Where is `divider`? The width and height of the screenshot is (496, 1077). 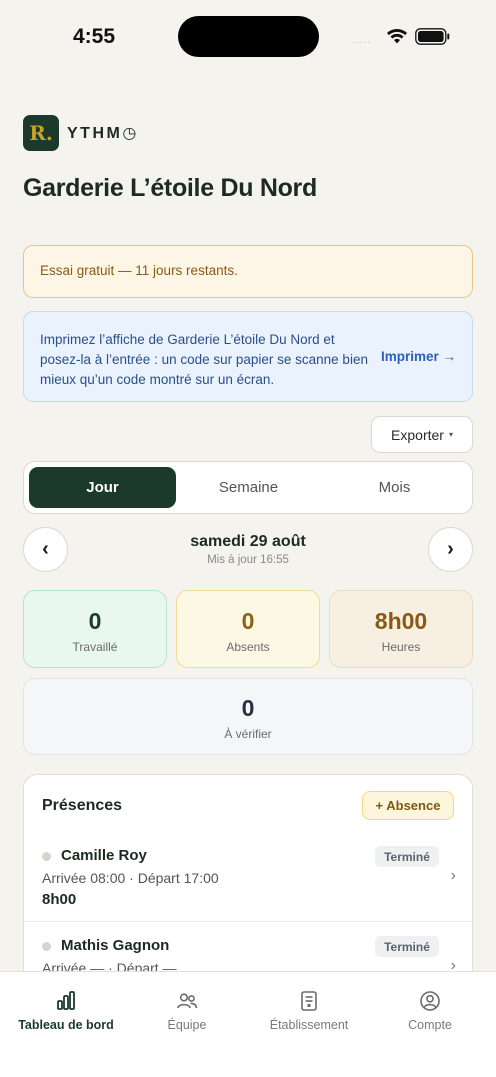
divider is located at coordinates (248, 921).